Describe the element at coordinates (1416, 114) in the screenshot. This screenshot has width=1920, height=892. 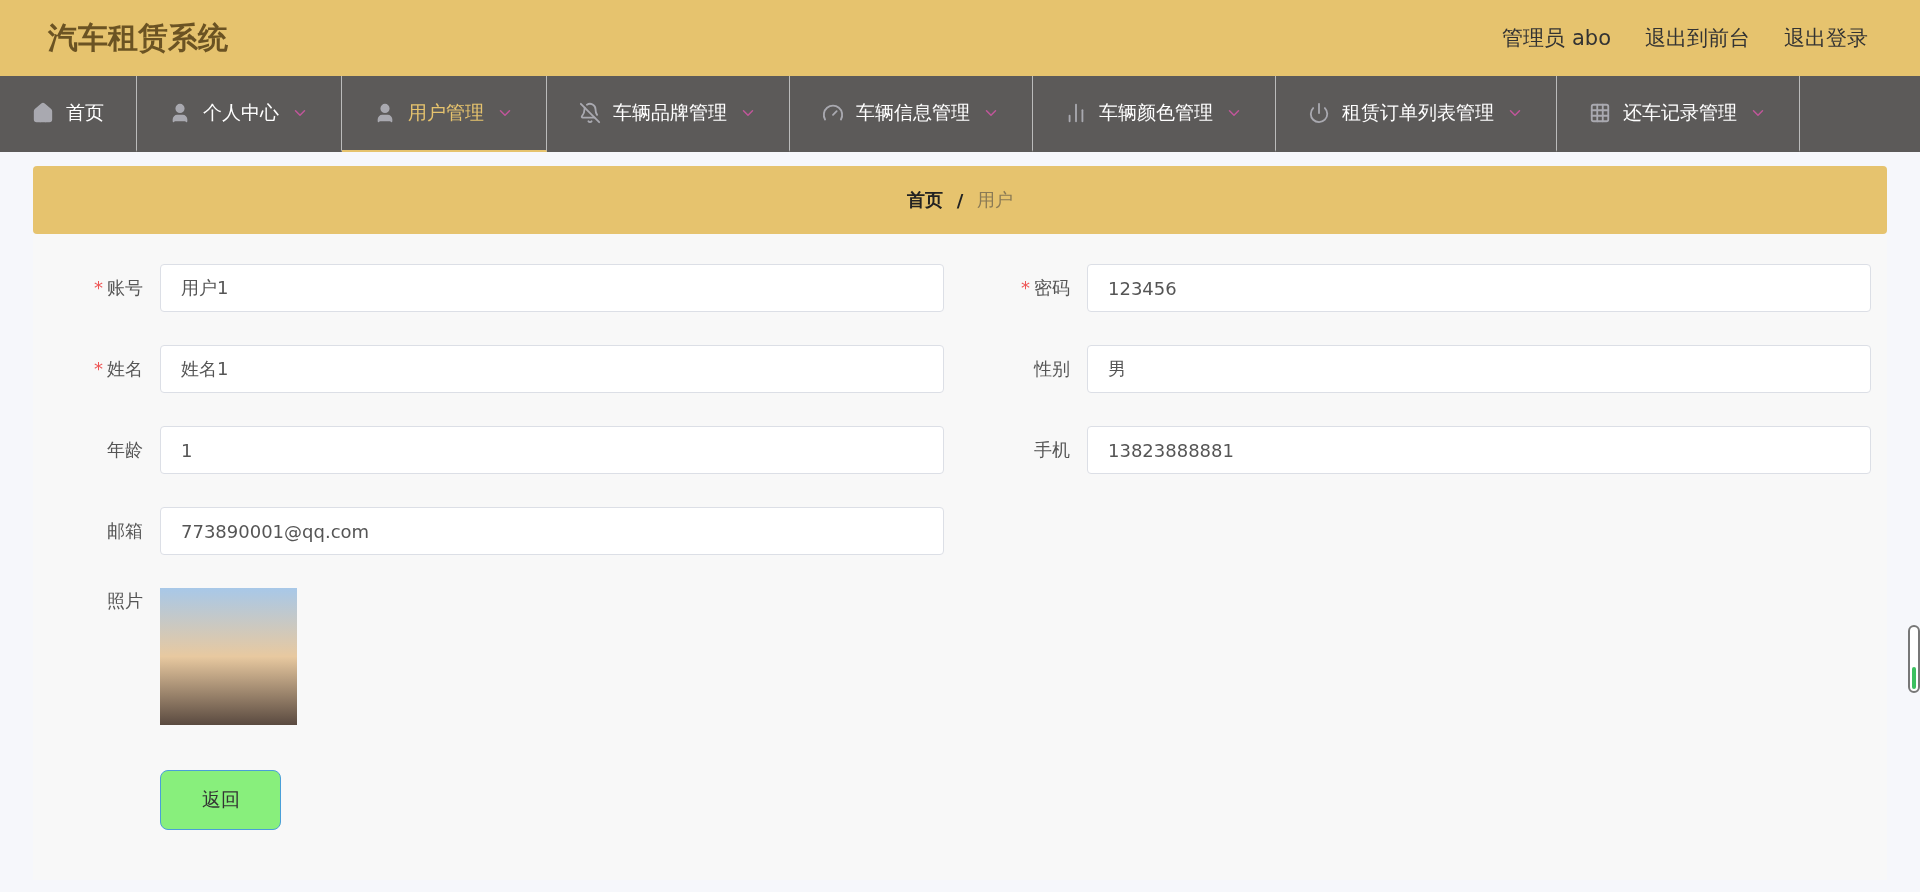
I see `nav-tab: 租赁订单列表管理` at that location.